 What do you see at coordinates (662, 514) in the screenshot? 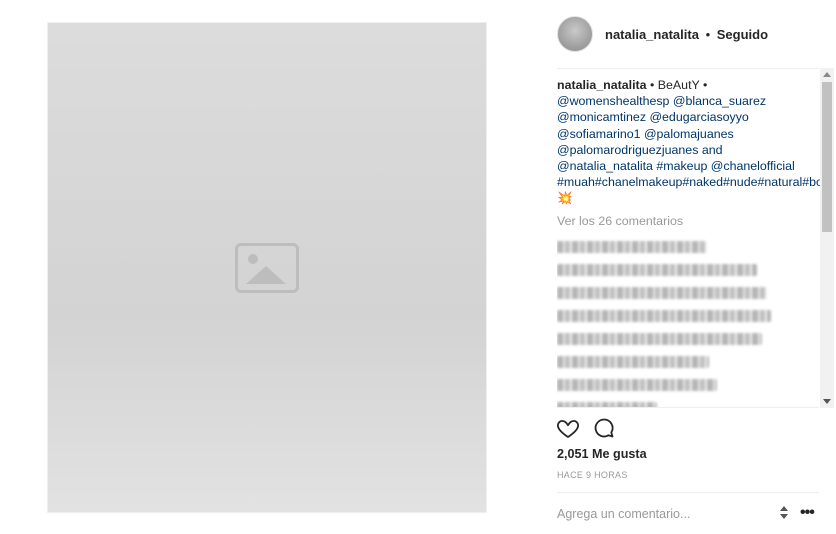
I see `add-comment-input` at bounding box center [662, 514].